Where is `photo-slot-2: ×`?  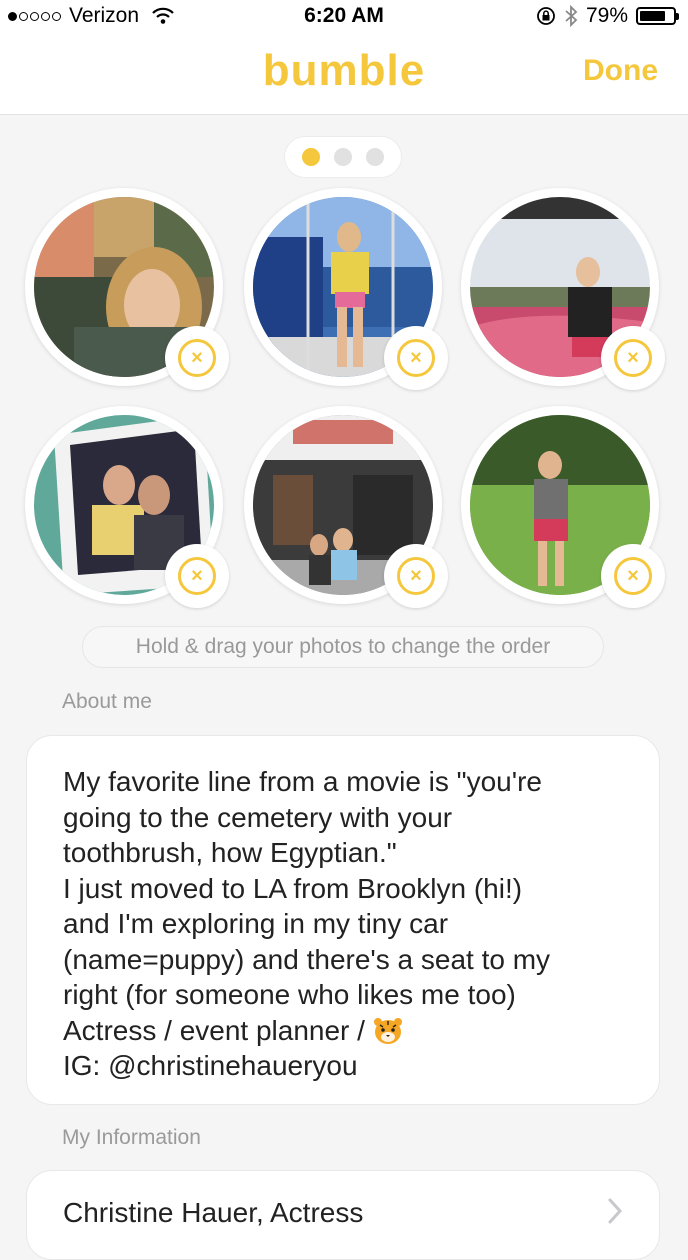
photo-slot-2: × is located at coordinates (346, 289).